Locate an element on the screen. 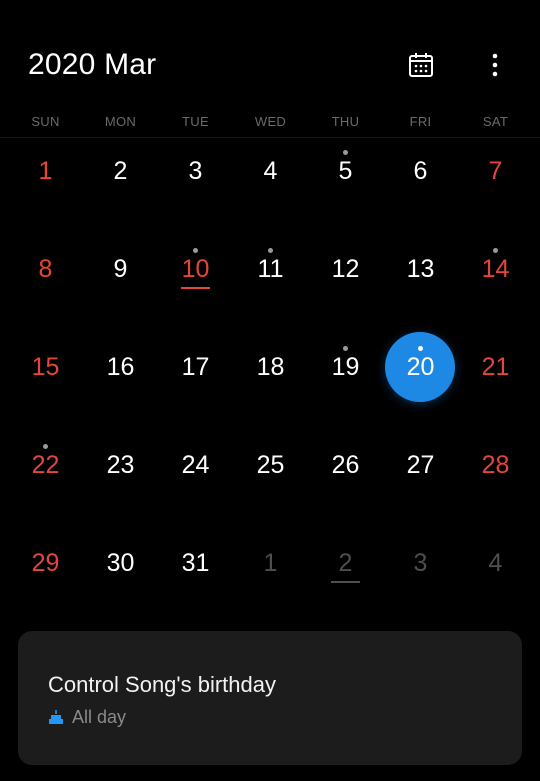  day-cell: 24 is located at coordinates (195, 466).